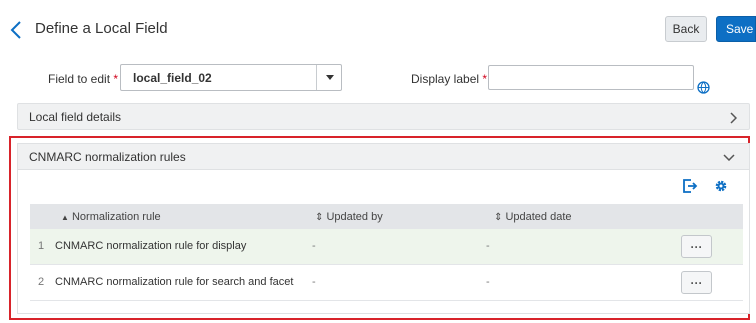 The height and width of the screenshot is (323, 756). I want to click on column-header-updated-date: ⇕ Updated date, so click(533, 217).